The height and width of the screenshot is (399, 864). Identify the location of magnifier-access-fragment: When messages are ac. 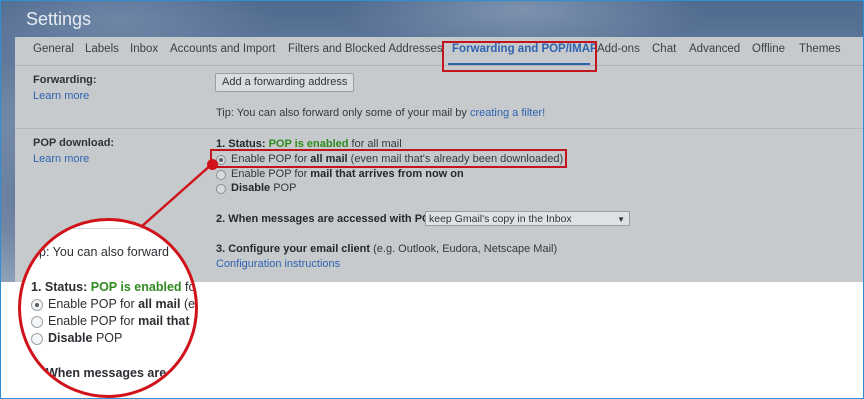
(115, 373).